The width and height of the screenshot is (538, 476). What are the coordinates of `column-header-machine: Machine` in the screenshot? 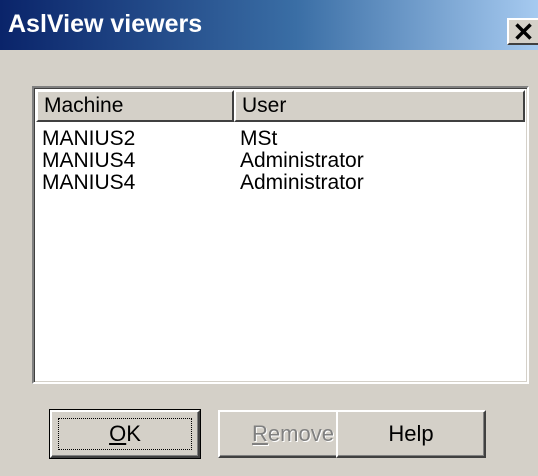 It's located at (135, 106).